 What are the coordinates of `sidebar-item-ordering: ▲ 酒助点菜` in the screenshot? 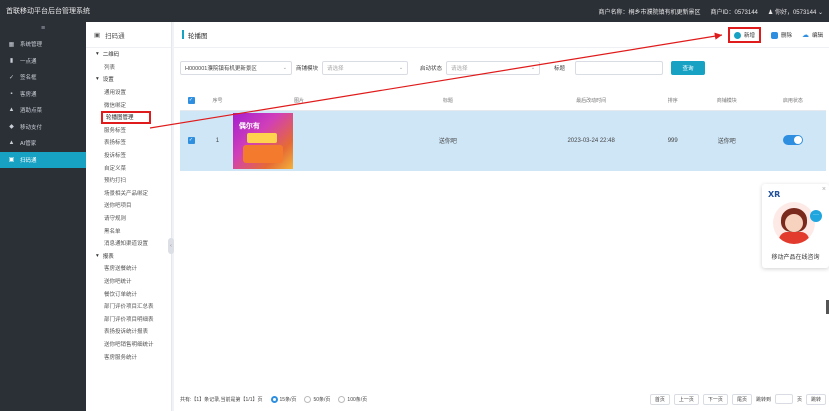 It's located at (43, 110).